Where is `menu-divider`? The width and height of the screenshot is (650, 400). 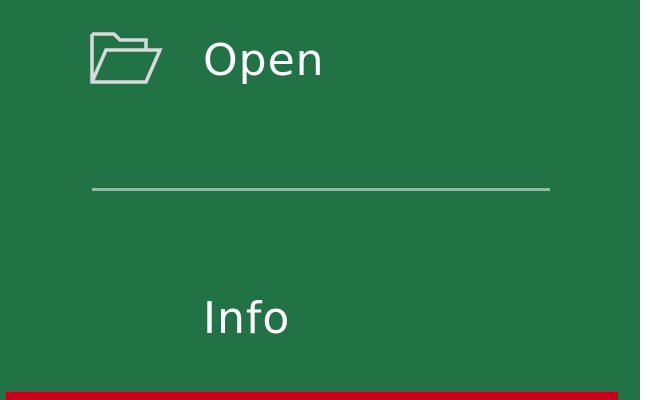 menu-divider is located at coordinates (321, 189).